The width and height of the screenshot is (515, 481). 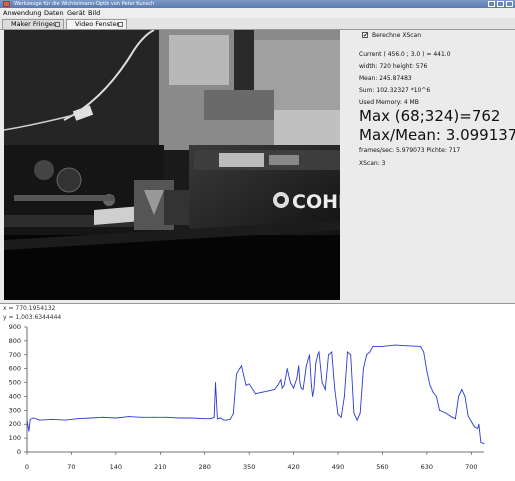 What do you see at coordinates (94, 13) in the screenshot?
I see `menu-bild: Bild` at bounding box center [94, 13].